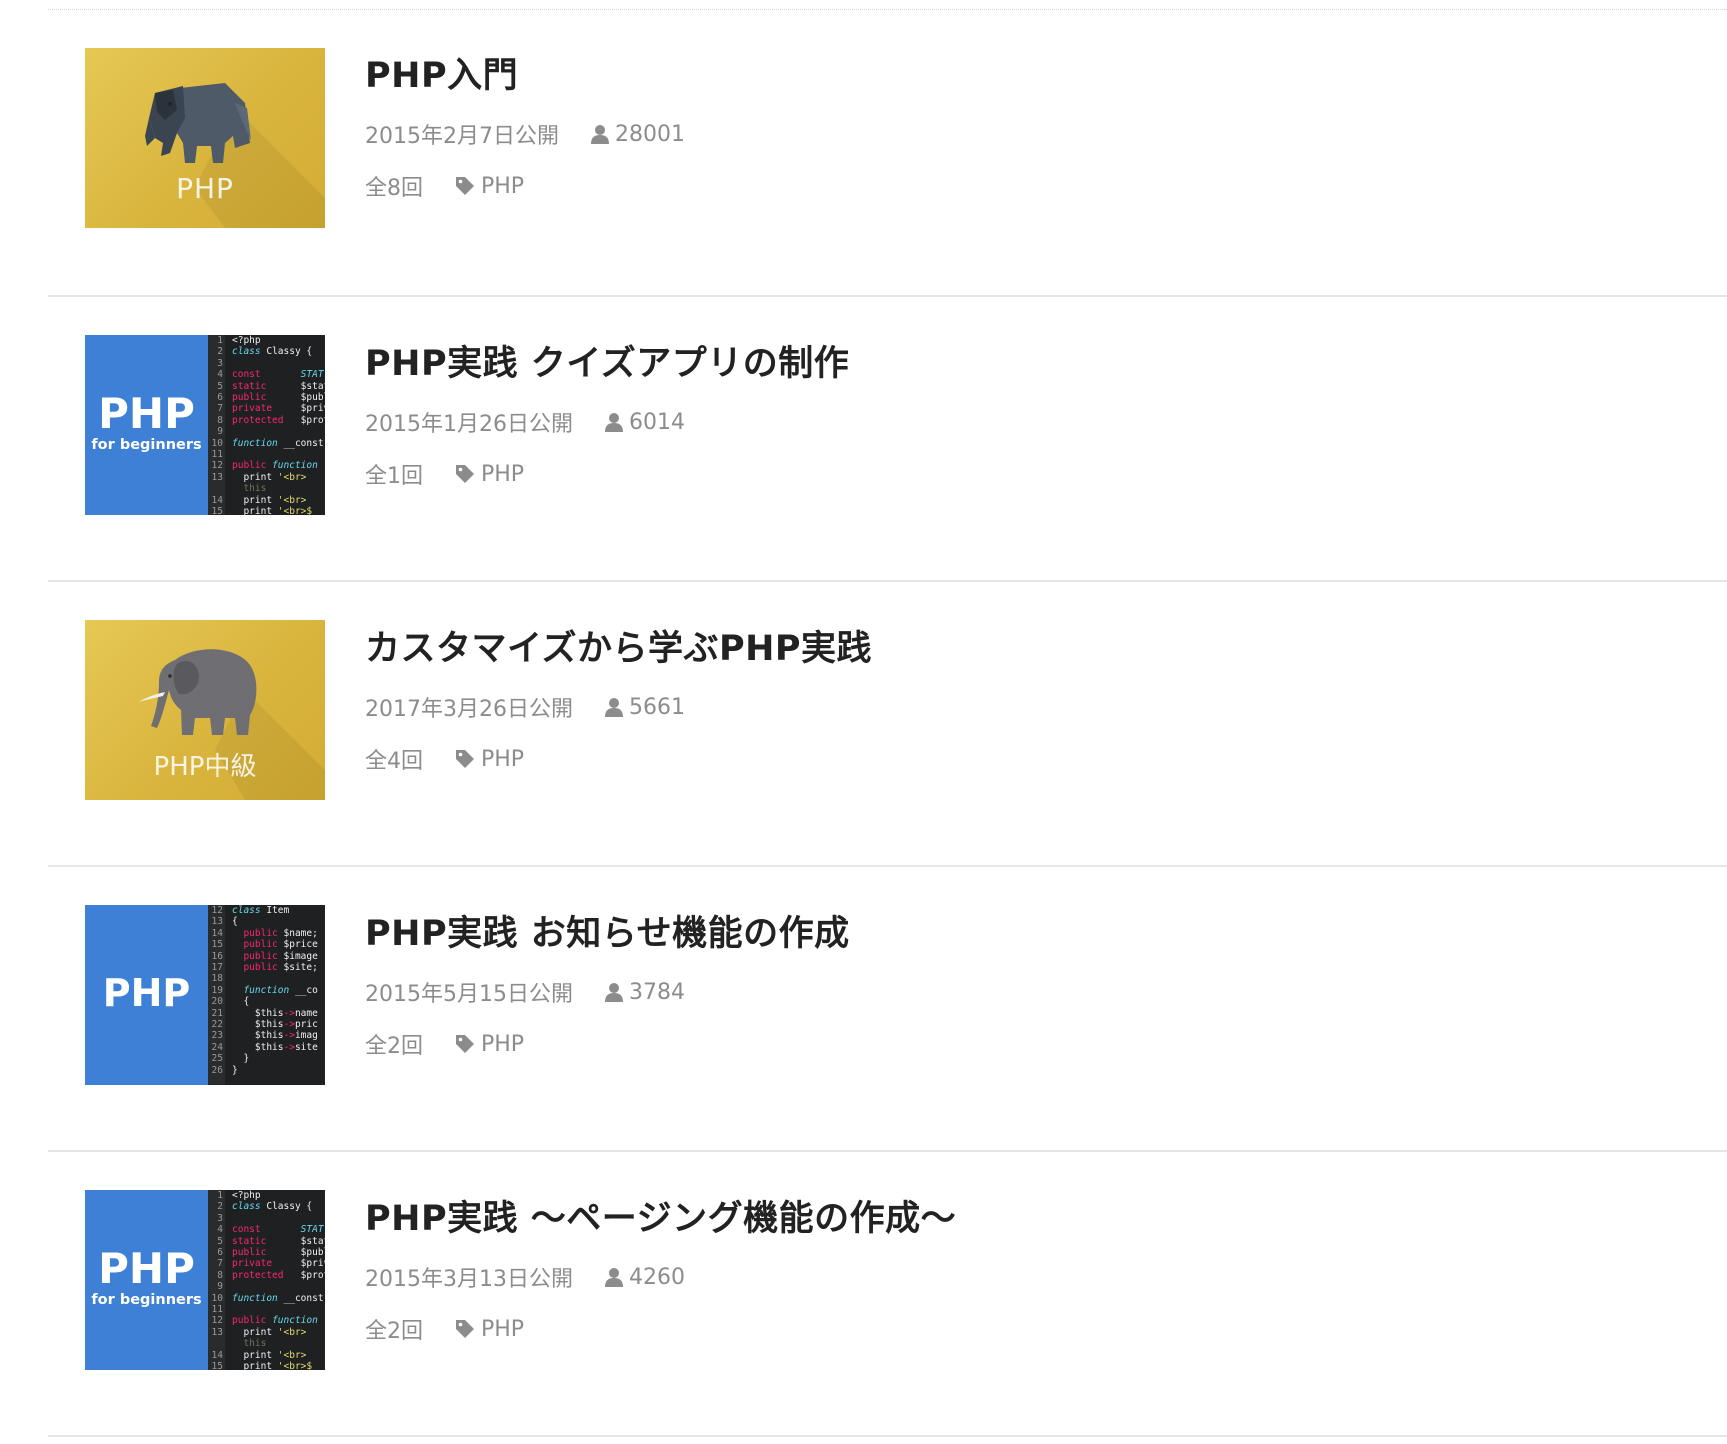 This screenshot has width=1727, height=1444. Describe the element at coordinates (469, 994) in the screenshot. I see `published-date: 2015年5月15日公開` at that location.